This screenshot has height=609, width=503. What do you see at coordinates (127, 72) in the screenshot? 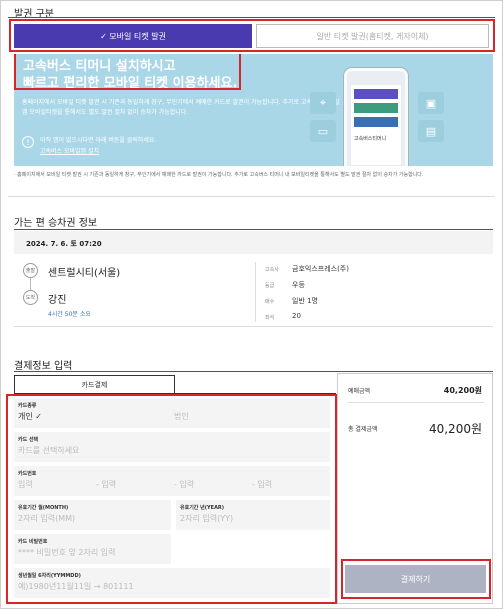
I see `highlight-box` at bounding box center [127, 72].